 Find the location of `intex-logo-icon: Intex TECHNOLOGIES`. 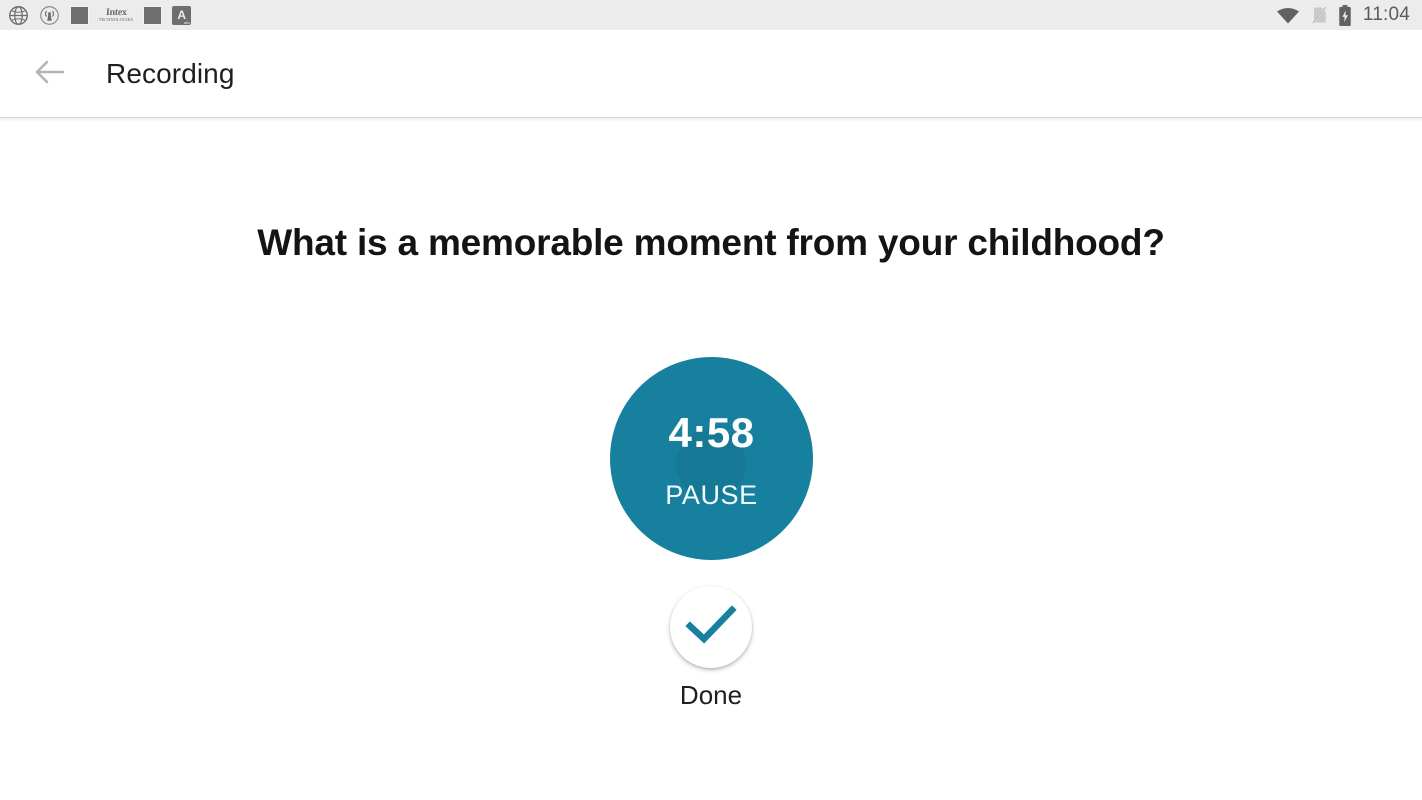

intex-logo-icon: Intex TECHNOLOGIES is located at coordinates (116, 14).